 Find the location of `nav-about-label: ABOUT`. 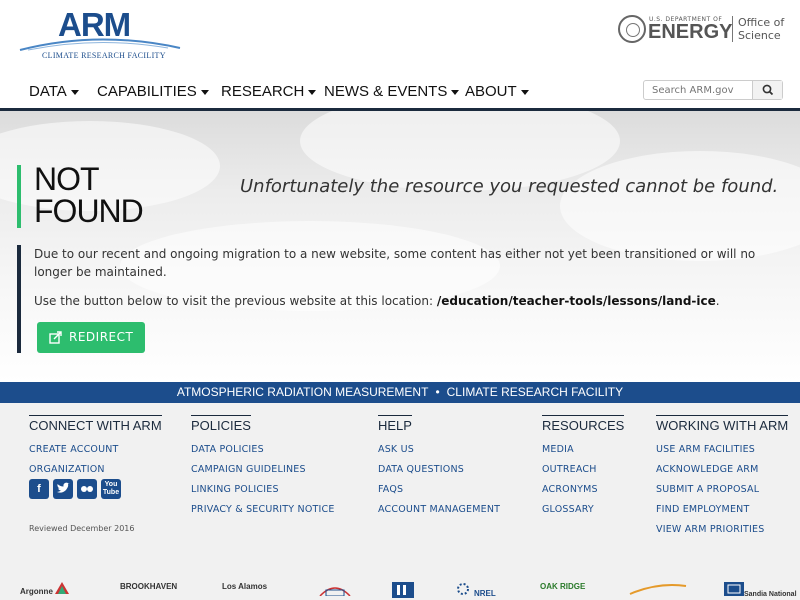

nav-about-label: ABOUT is located at coordinates (491, 91).